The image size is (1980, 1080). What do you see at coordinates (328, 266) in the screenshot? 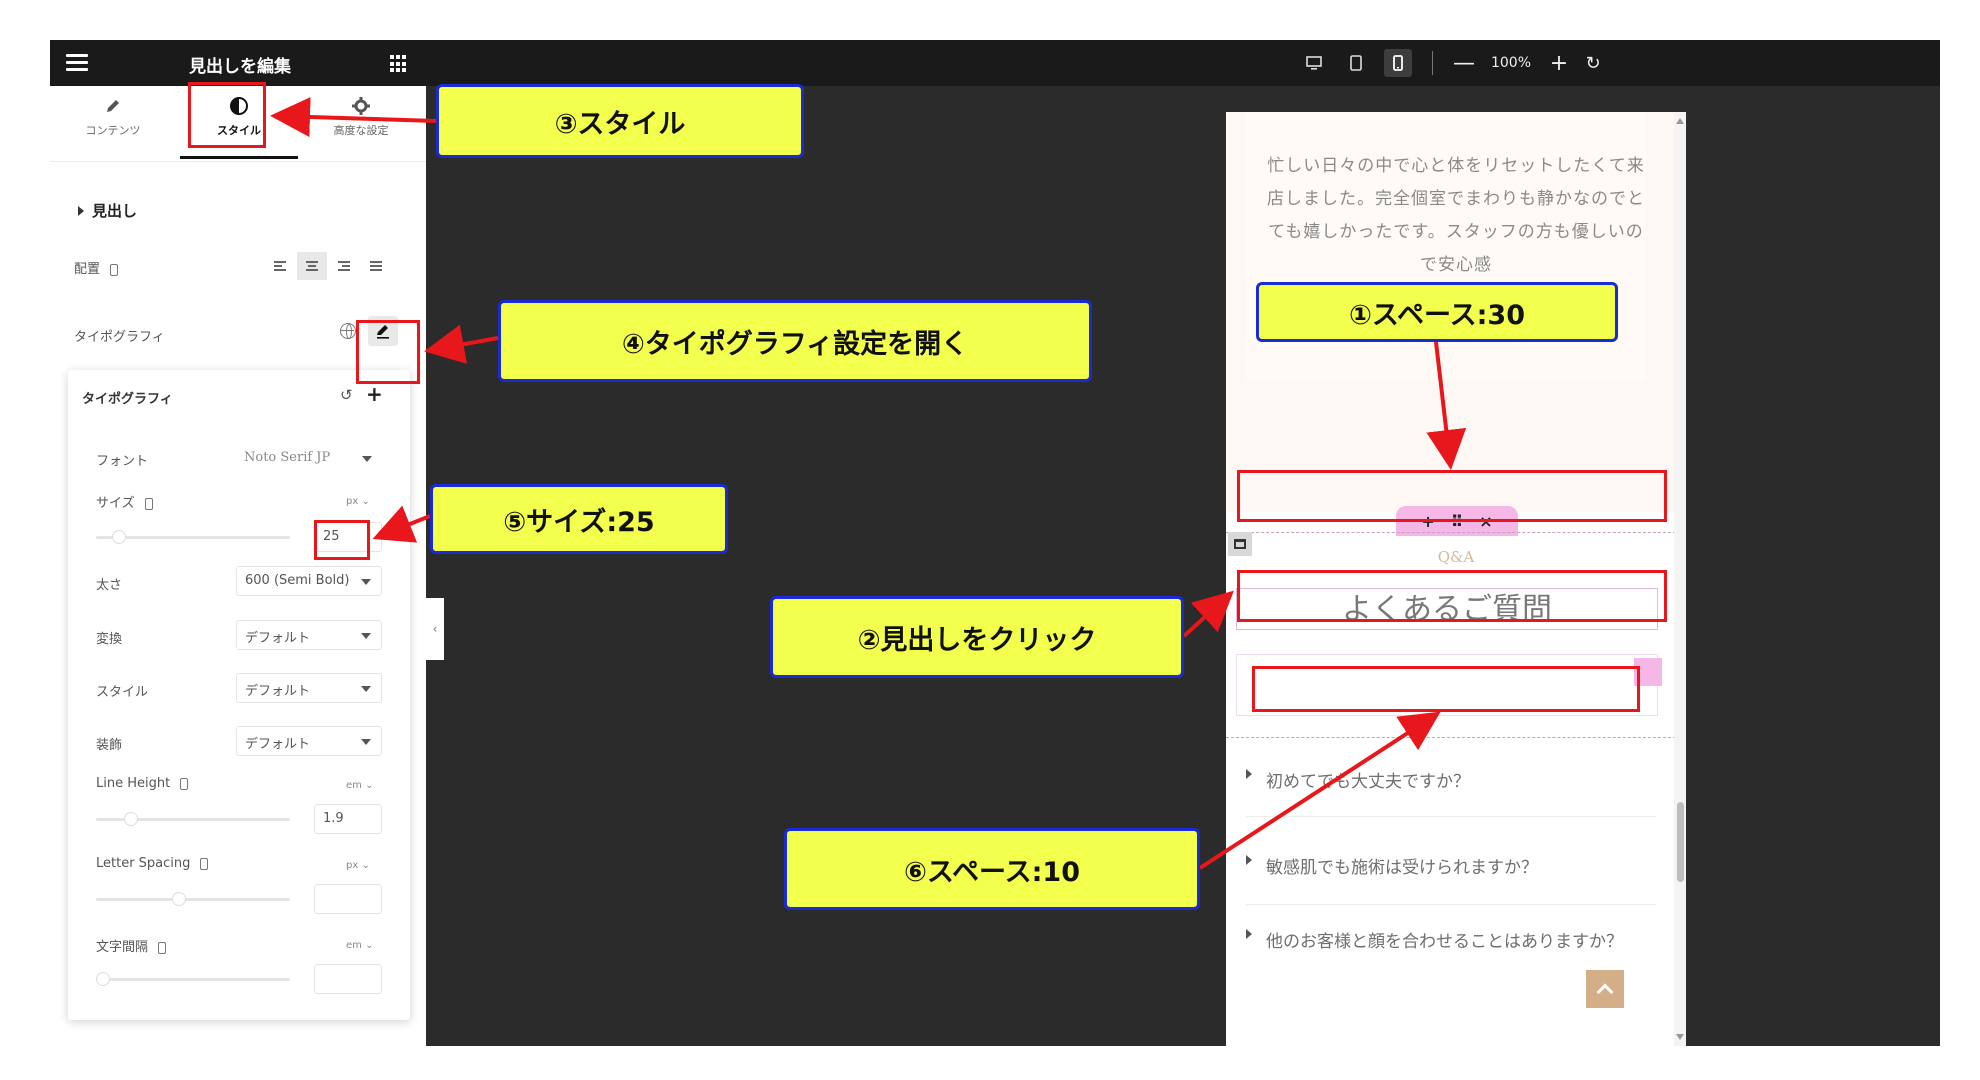
I see `alignment-control` at bounding box center [328, 266].